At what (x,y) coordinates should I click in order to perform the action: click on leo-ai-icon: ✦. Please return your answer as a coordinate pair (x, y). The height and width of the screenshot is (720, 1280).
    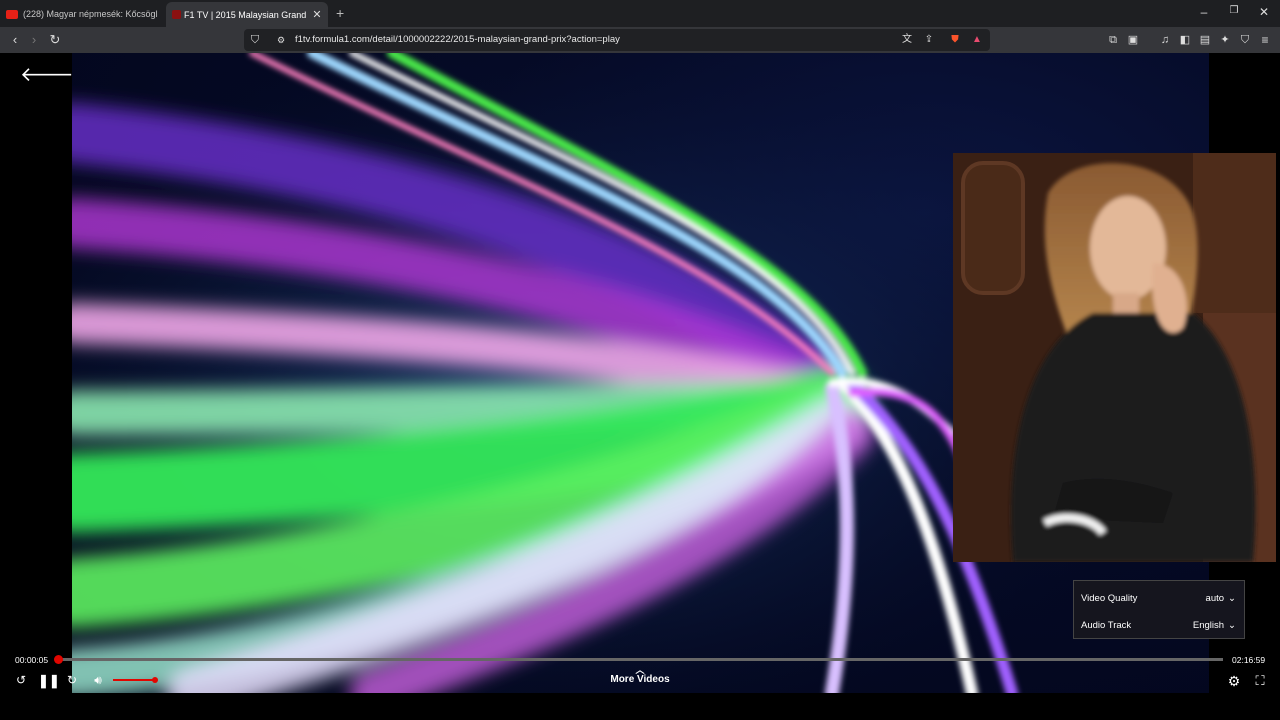
    Looking at the image, I should click on (1225, 40).